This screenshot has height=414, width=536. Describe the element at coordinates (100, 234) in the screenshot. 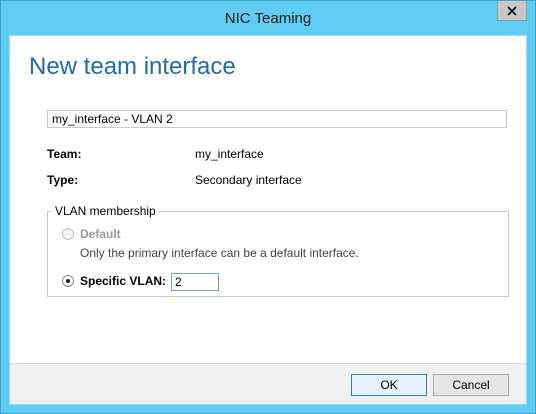

I see `default-radio-label: Default` at that location.